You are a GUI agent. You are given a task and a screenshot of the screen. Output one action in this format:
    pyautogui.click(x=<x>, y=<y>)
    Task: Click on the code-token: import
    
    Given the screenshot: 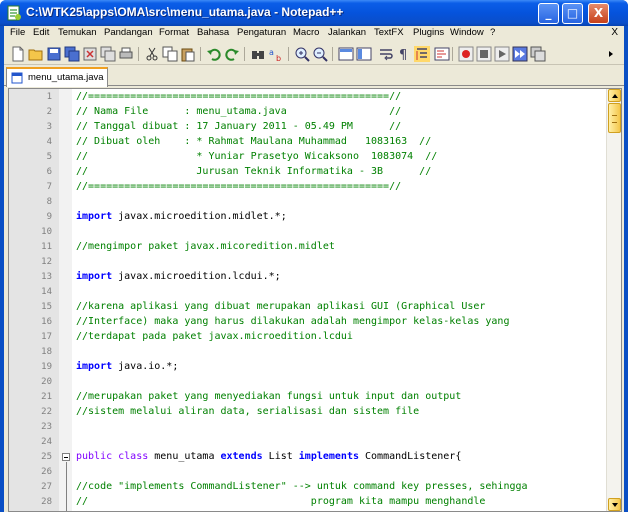 What is the action you would take?
    pyautogui.click(x=94, y=216)
    